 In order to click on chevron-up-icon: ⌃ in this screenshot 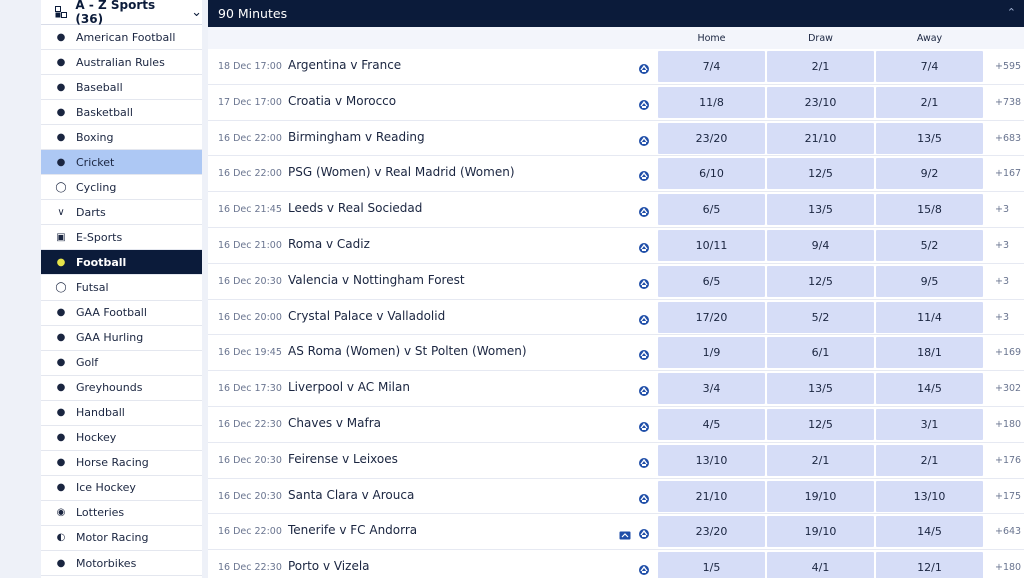, I will do `click(1011, 12)`.